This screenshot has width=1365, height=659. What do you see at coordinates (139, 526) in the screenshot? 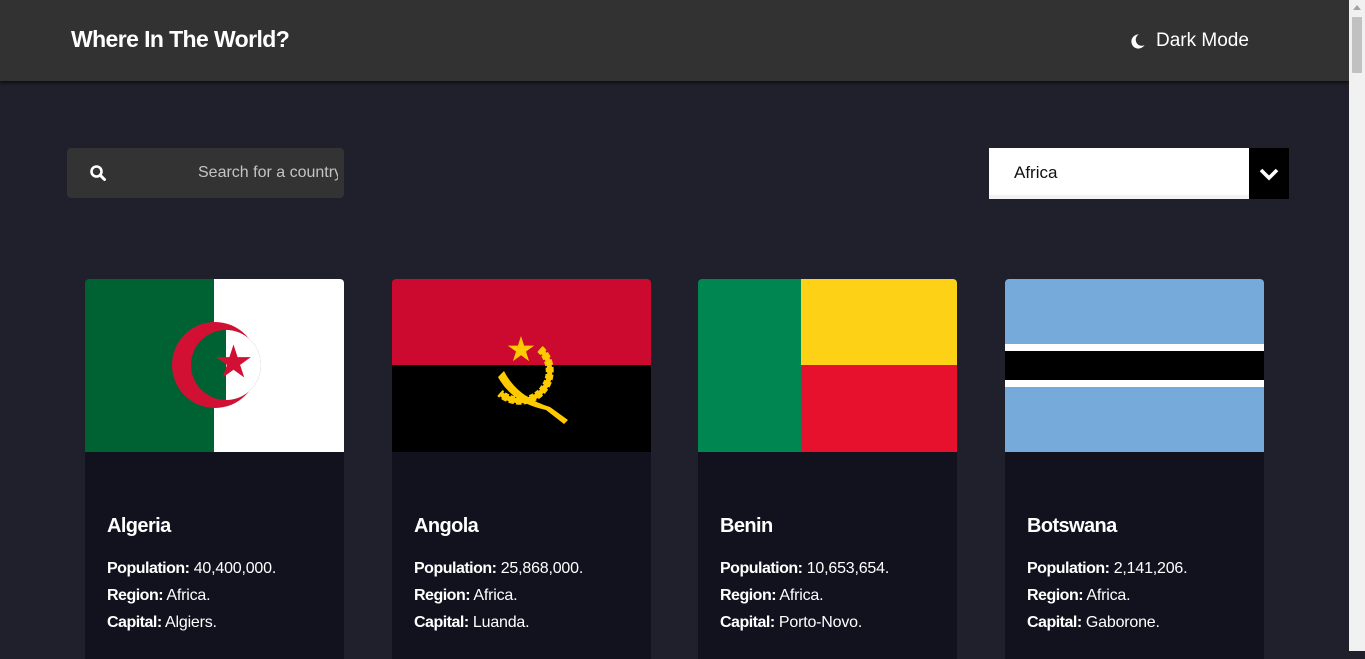
I see `country-name: Algeria` at bounding box center [139, 526].